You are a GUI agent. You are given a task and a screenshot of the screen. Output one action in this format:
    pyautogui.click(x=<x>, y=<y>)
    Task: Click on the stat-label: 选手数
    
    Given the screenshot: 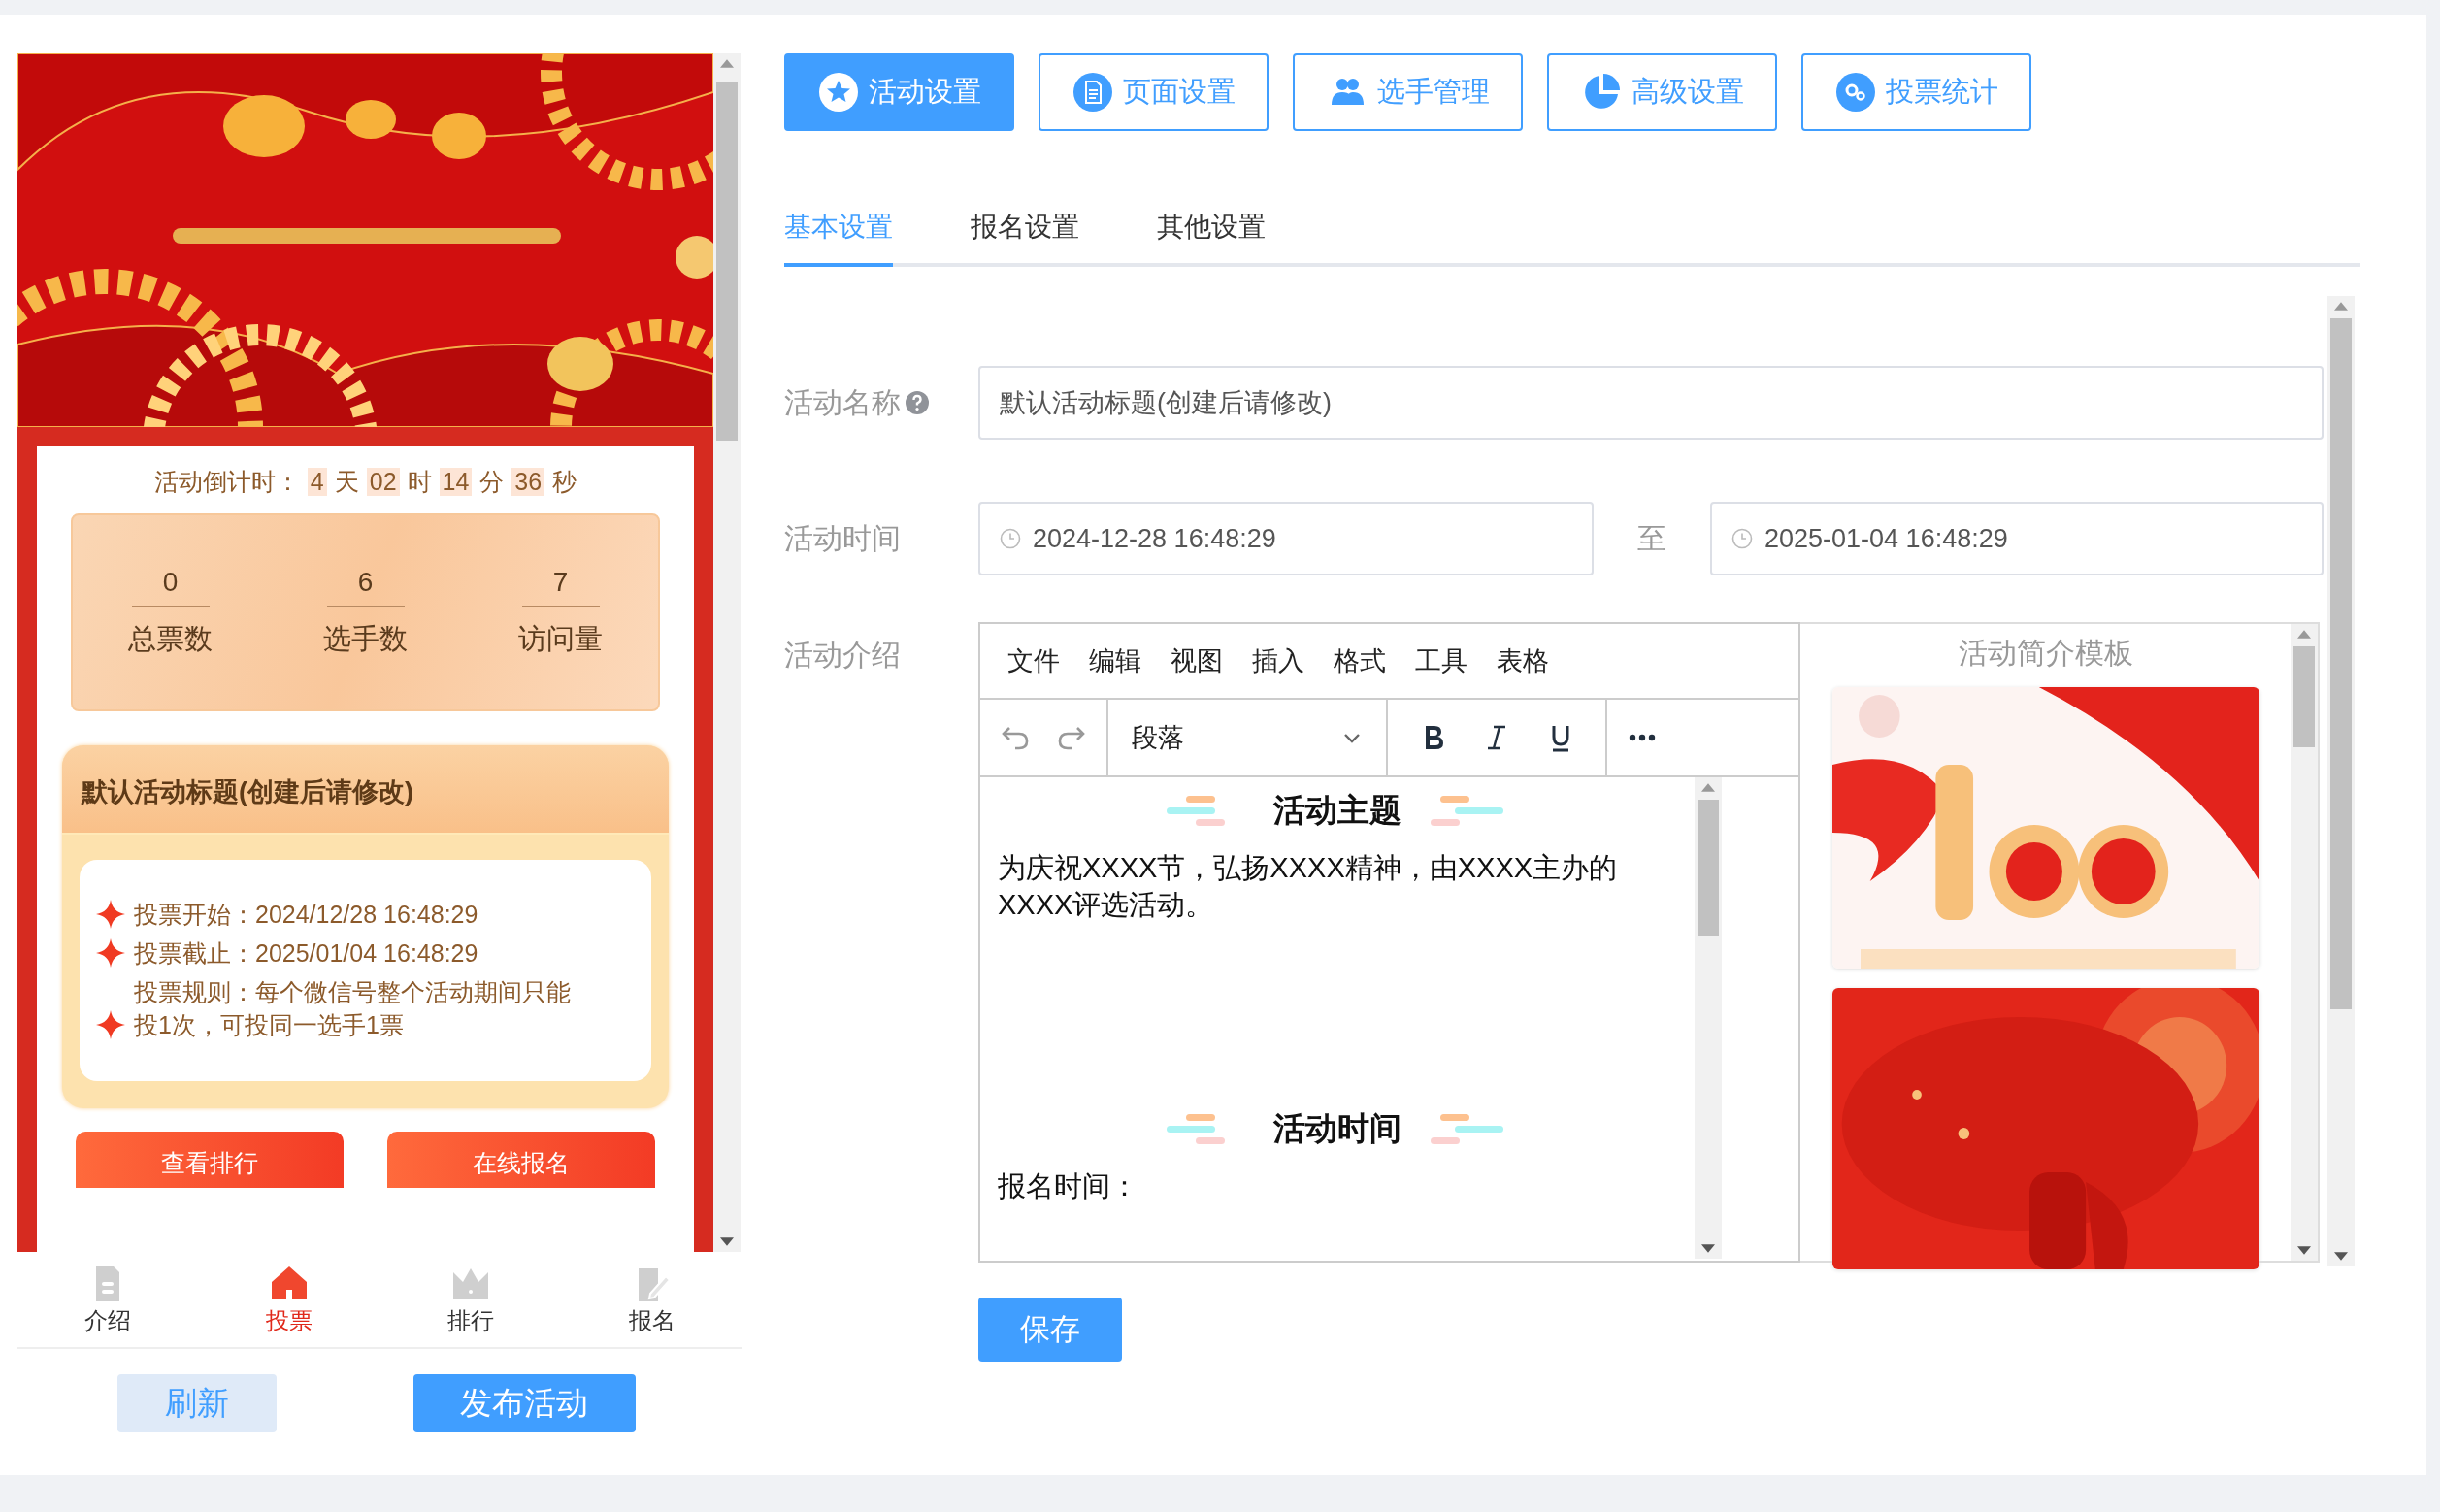 What is the action you would take?
    pyautogui.click(x=365, y=639)
    